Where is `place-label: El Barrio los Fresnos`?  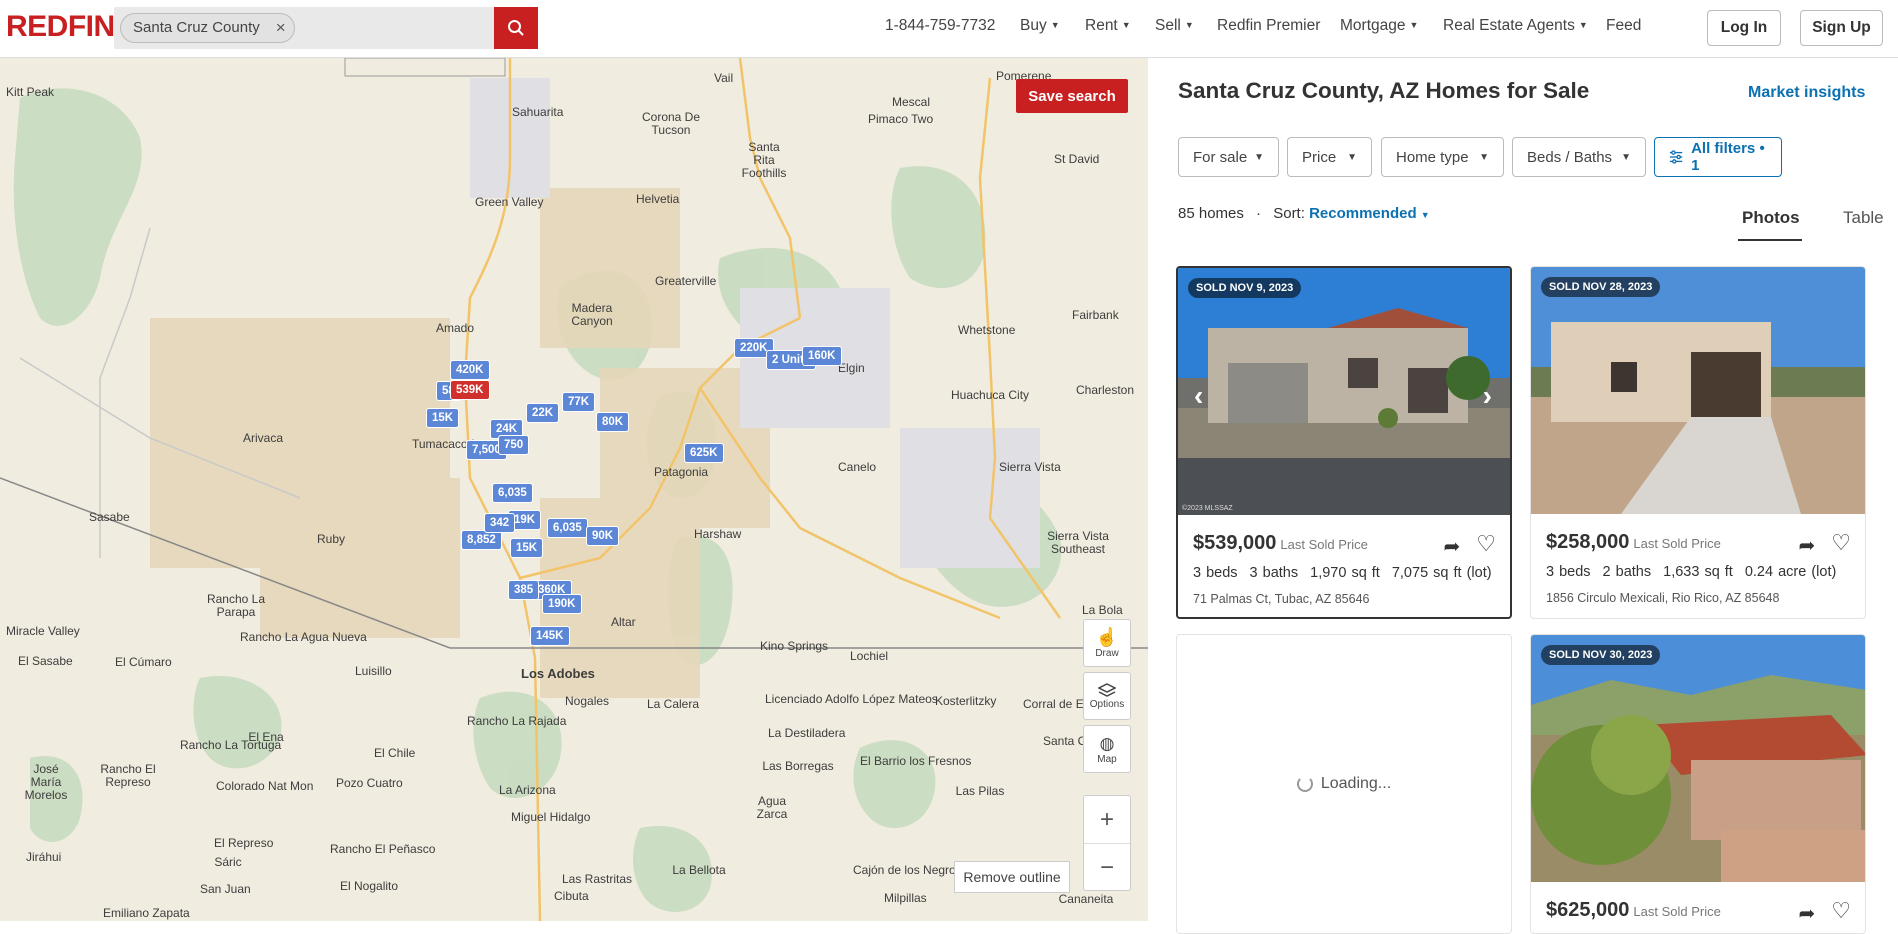
place-label: El Barrio los Fresnos is located at coordinates (916, 761).